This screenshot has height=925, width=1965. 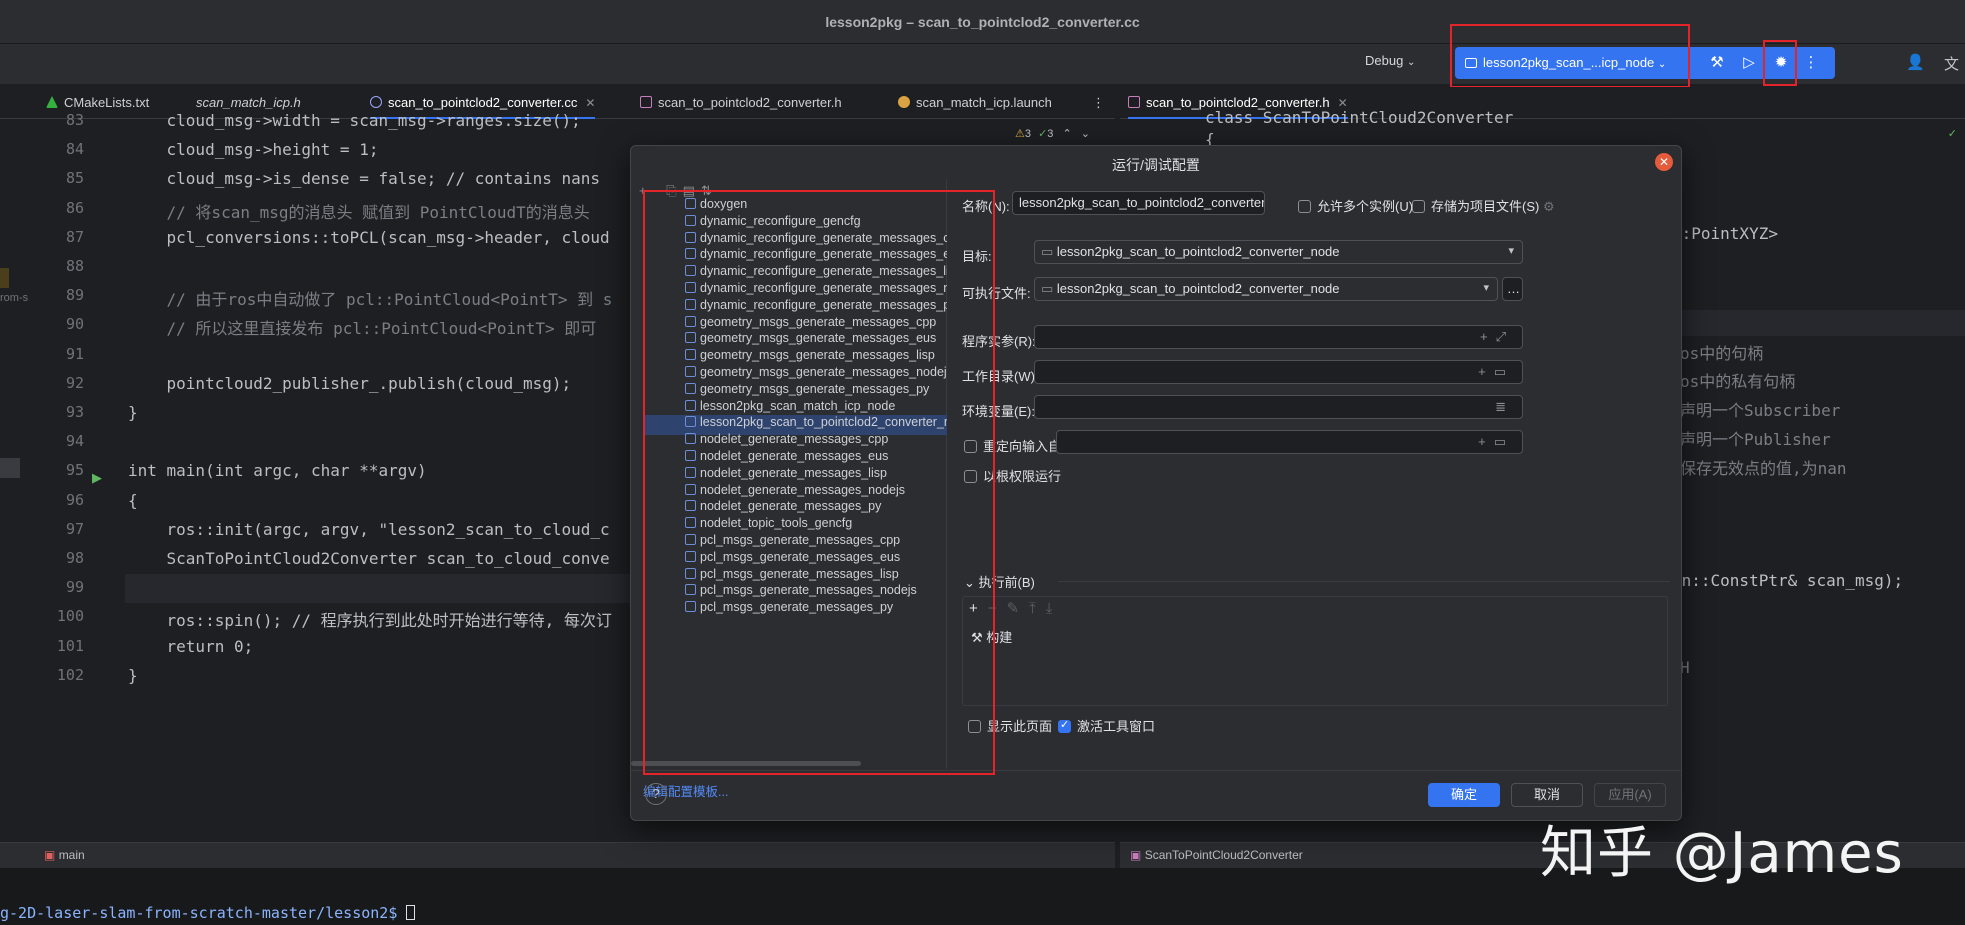 What do you see at coordinates (14, 298) in the screenshot?
I see `project-panel-fragment: rom-s` at bounding box center [14, 298].